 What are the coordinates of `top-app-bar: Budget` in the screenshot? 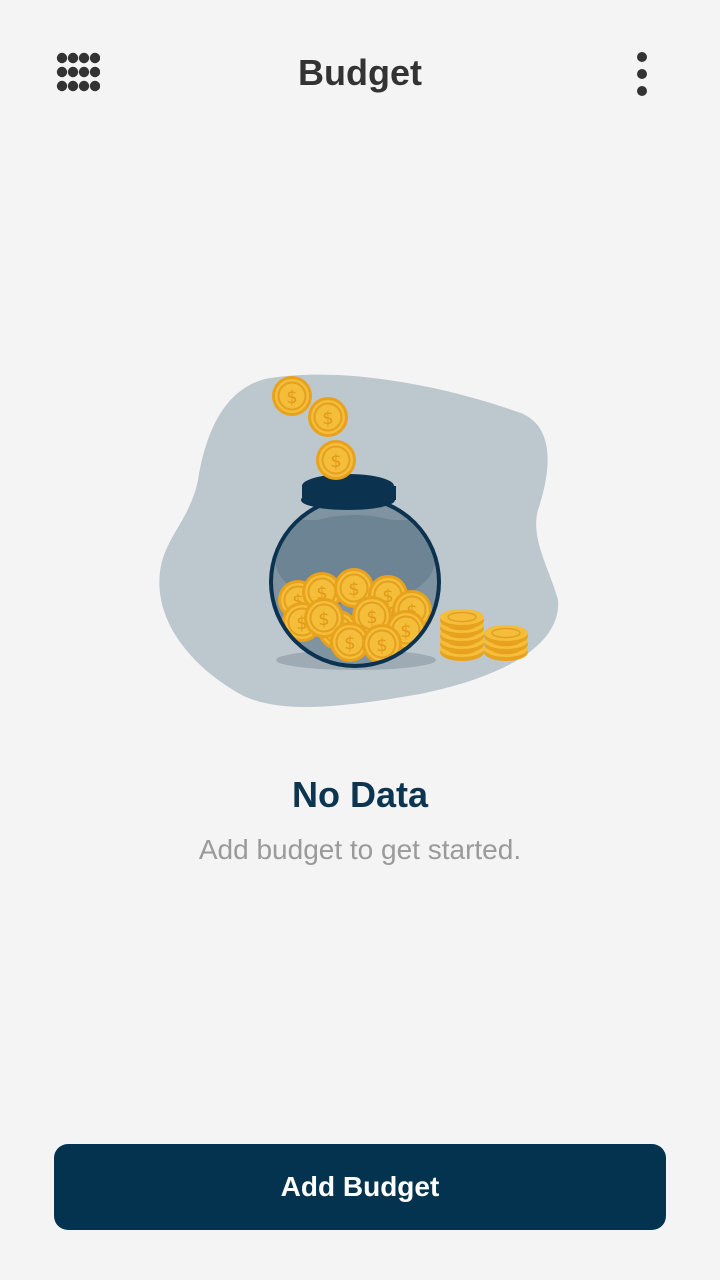 It's located at (360, 74).